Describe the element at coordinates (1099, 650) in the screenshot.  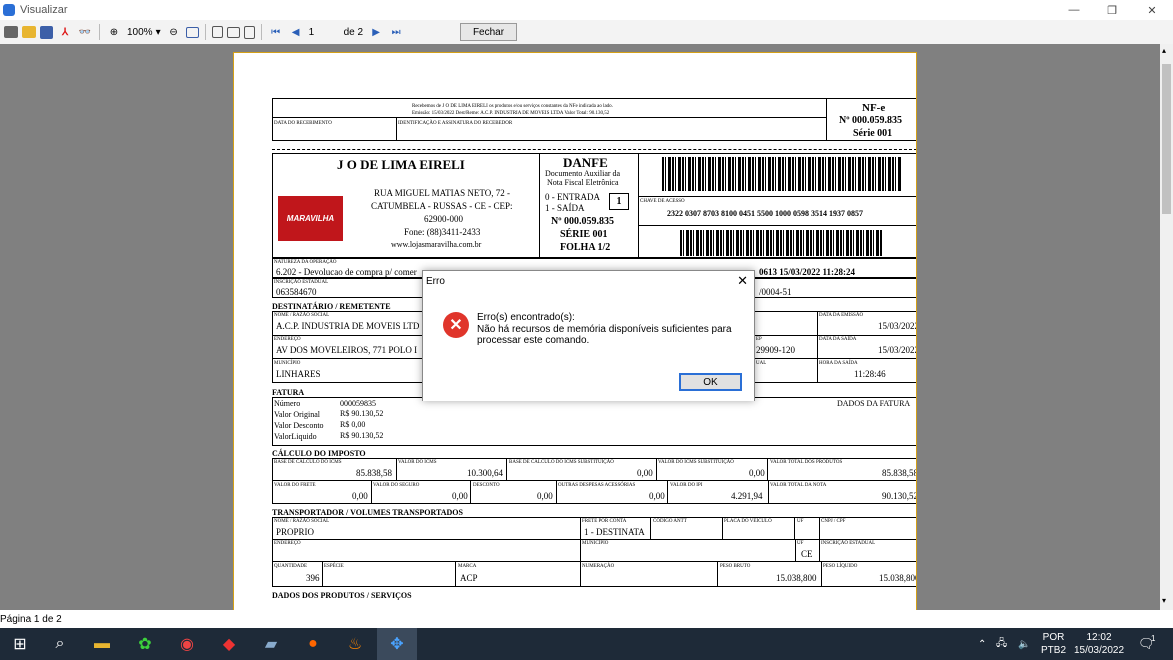
I see `clock-date: 15/03/2022` at that location.